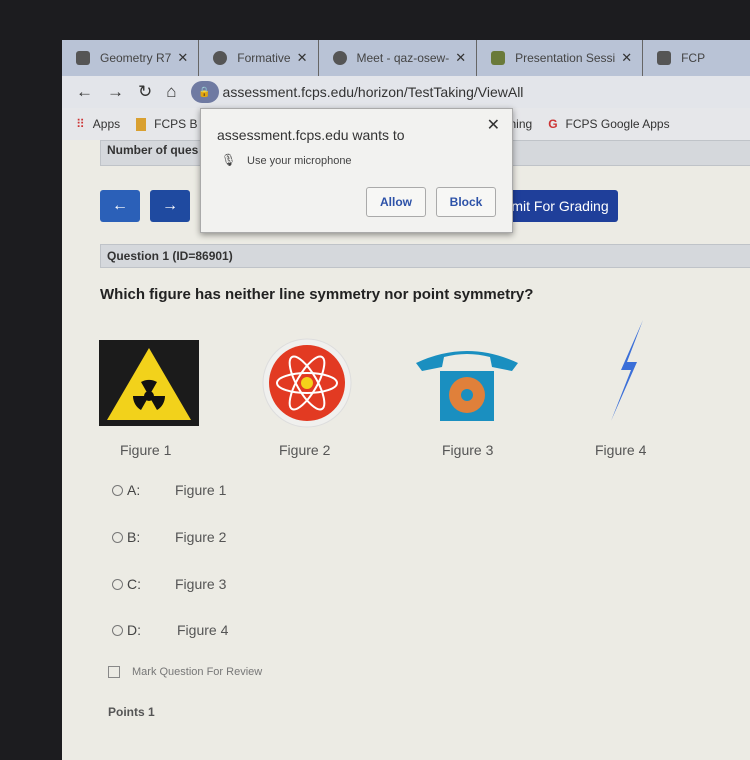 The height and width of the screenshot is (760, 750). I want to click on folder-icon, so click(141, 124).